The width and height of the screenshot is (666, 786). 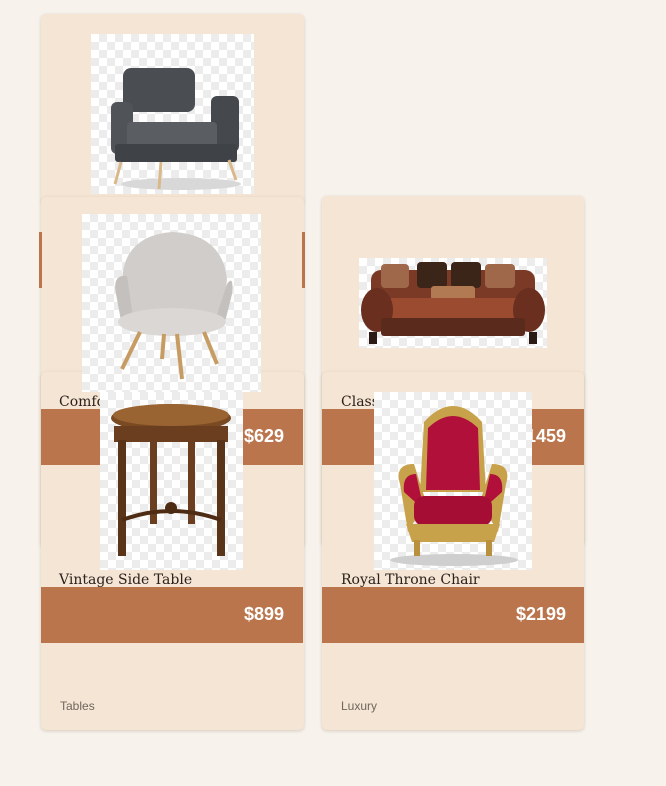 What do you see at coordinates (263, 614) in the screenshot?
I see `price-label: $899` at bounding box center [263, 614].